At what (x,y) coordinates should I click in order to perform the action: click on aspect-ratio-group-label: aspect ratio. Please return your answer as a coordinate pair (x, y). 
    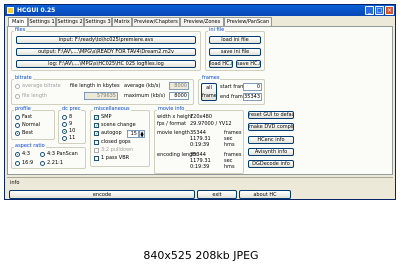
    Looking at the image, I should click on (30, 146).